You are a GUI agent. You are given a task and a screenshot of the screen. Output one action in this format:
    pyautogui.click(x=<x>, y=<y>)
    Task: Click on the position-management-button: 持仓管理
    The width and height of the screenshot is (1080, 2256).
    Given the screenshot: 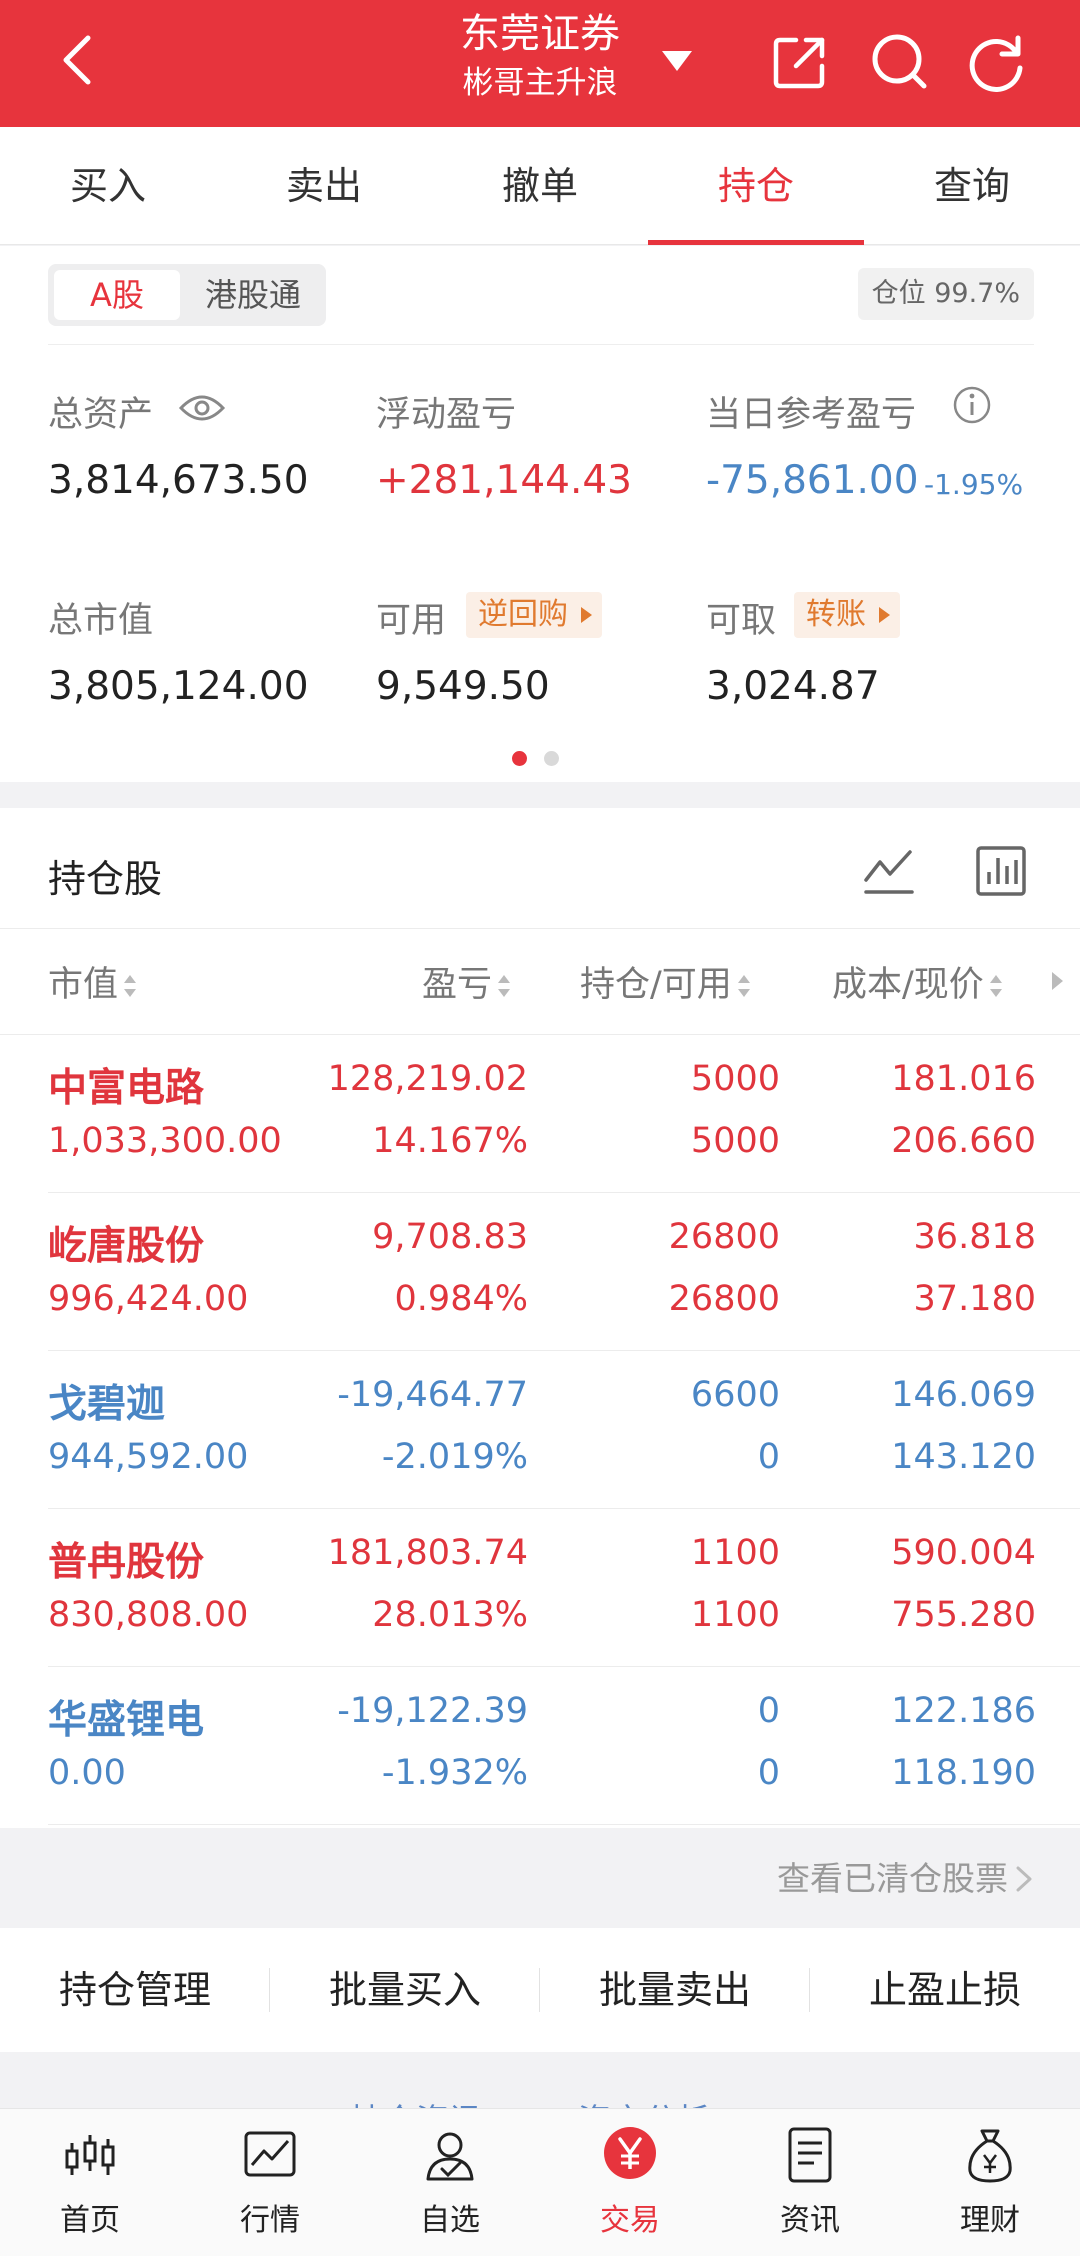 What is the action you would take?
    pyautogui.click(x=135, y=1990)
    